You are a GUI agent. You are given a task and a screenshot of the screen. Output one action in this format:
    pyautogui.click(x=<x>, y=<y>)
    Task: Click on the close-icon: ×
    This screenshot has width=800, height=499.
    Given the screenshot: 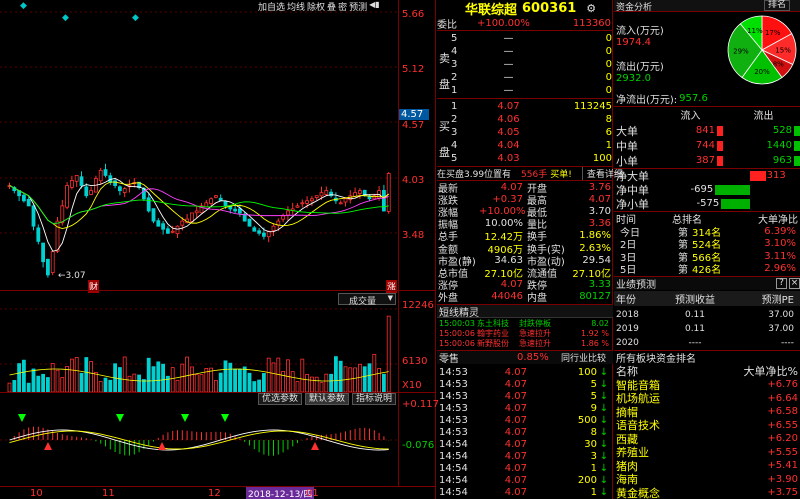 What is the action you would take?
    pyautogui.click(x=794, y=283)
    